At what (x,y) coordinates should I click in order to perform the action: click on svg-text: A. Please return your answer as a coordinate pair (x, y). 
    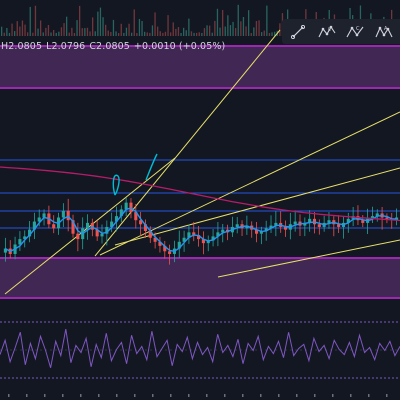
    Looking at the image, I should click on (386, 29).